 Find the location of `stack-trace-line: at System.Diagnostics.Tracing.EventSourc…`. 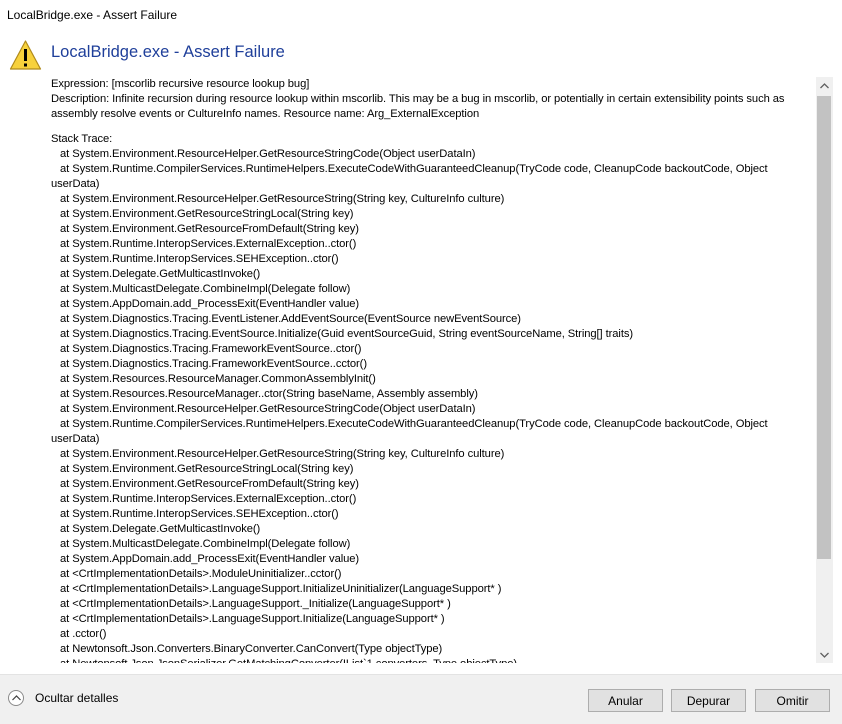

stack-trace-line: at System.Diagnostics.Tracing.EventSourc… is located at coordinates (347, 334).